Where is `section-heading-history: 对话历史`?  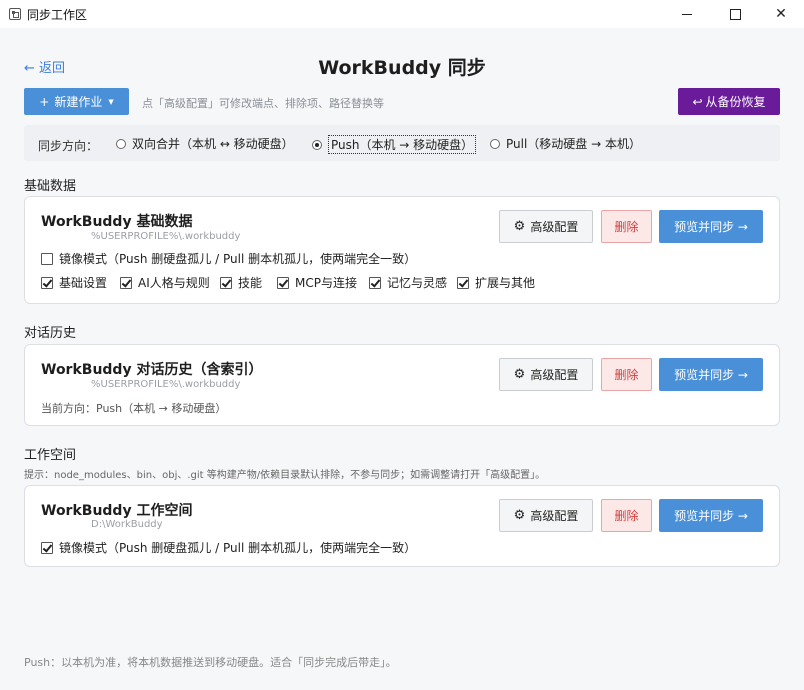 section-heading-history: 对话历史 is located at coordinates (50, 333).